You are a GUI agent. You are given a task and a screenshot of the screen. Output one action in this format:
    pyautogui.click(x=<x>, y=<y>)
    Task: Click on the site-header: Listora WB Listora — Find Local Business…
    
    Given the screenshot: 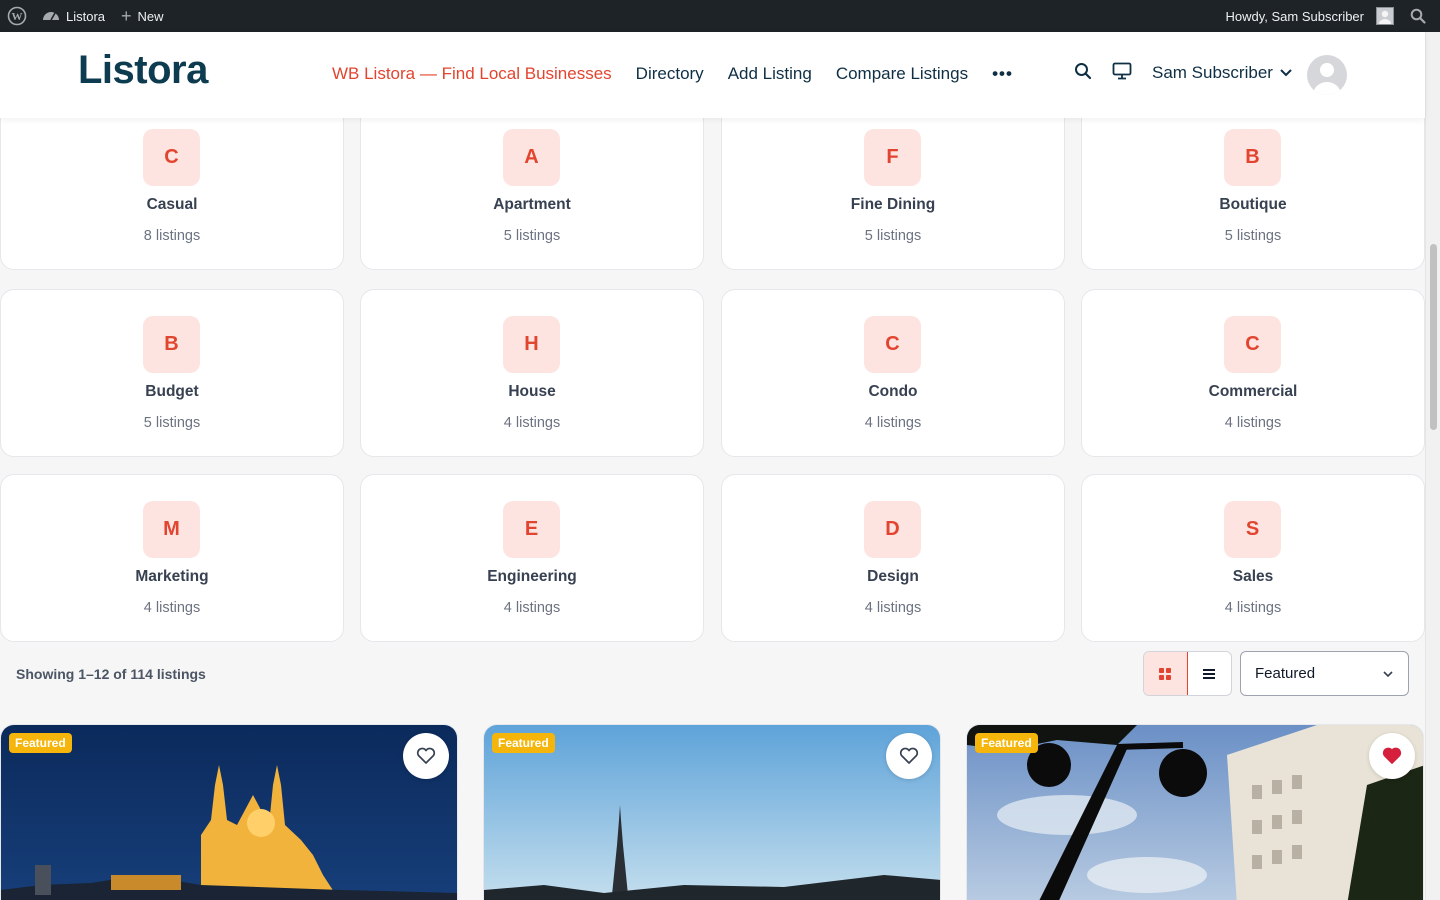 What is the action you would take?
    pyautogui.click(x=712, y=75)
    